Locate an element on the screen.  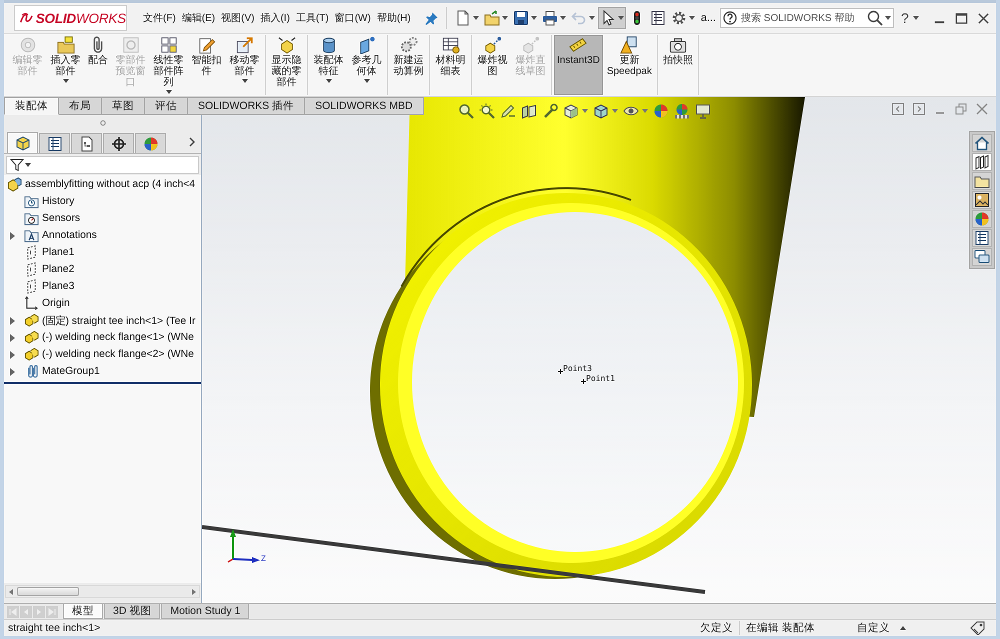
menu-item: 文件(F) is located at coordinates (159, 18).